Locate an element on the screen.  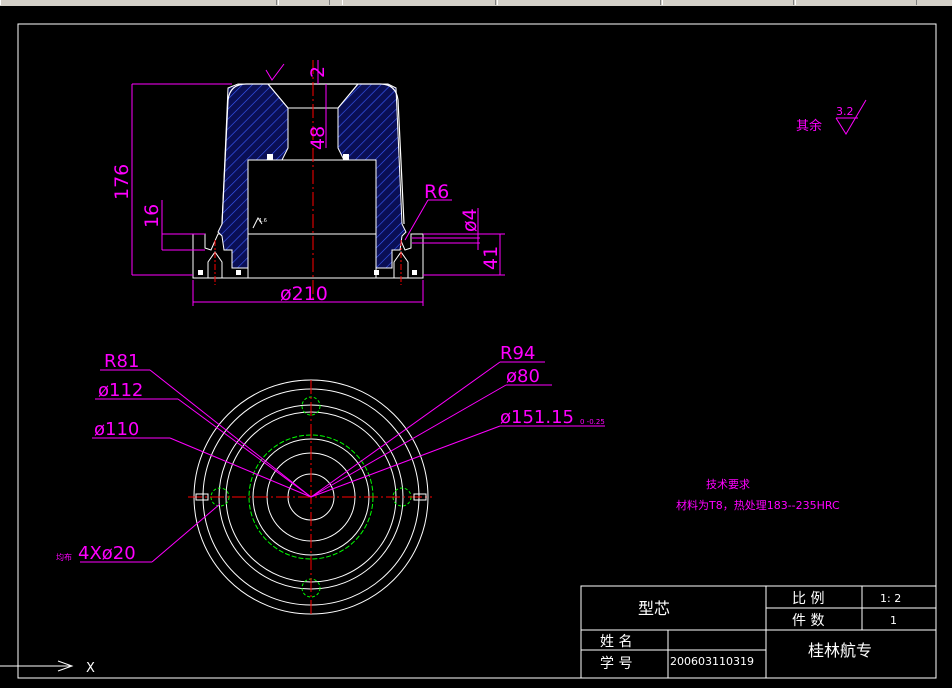
plan-view is located at coordinates (310, 497).